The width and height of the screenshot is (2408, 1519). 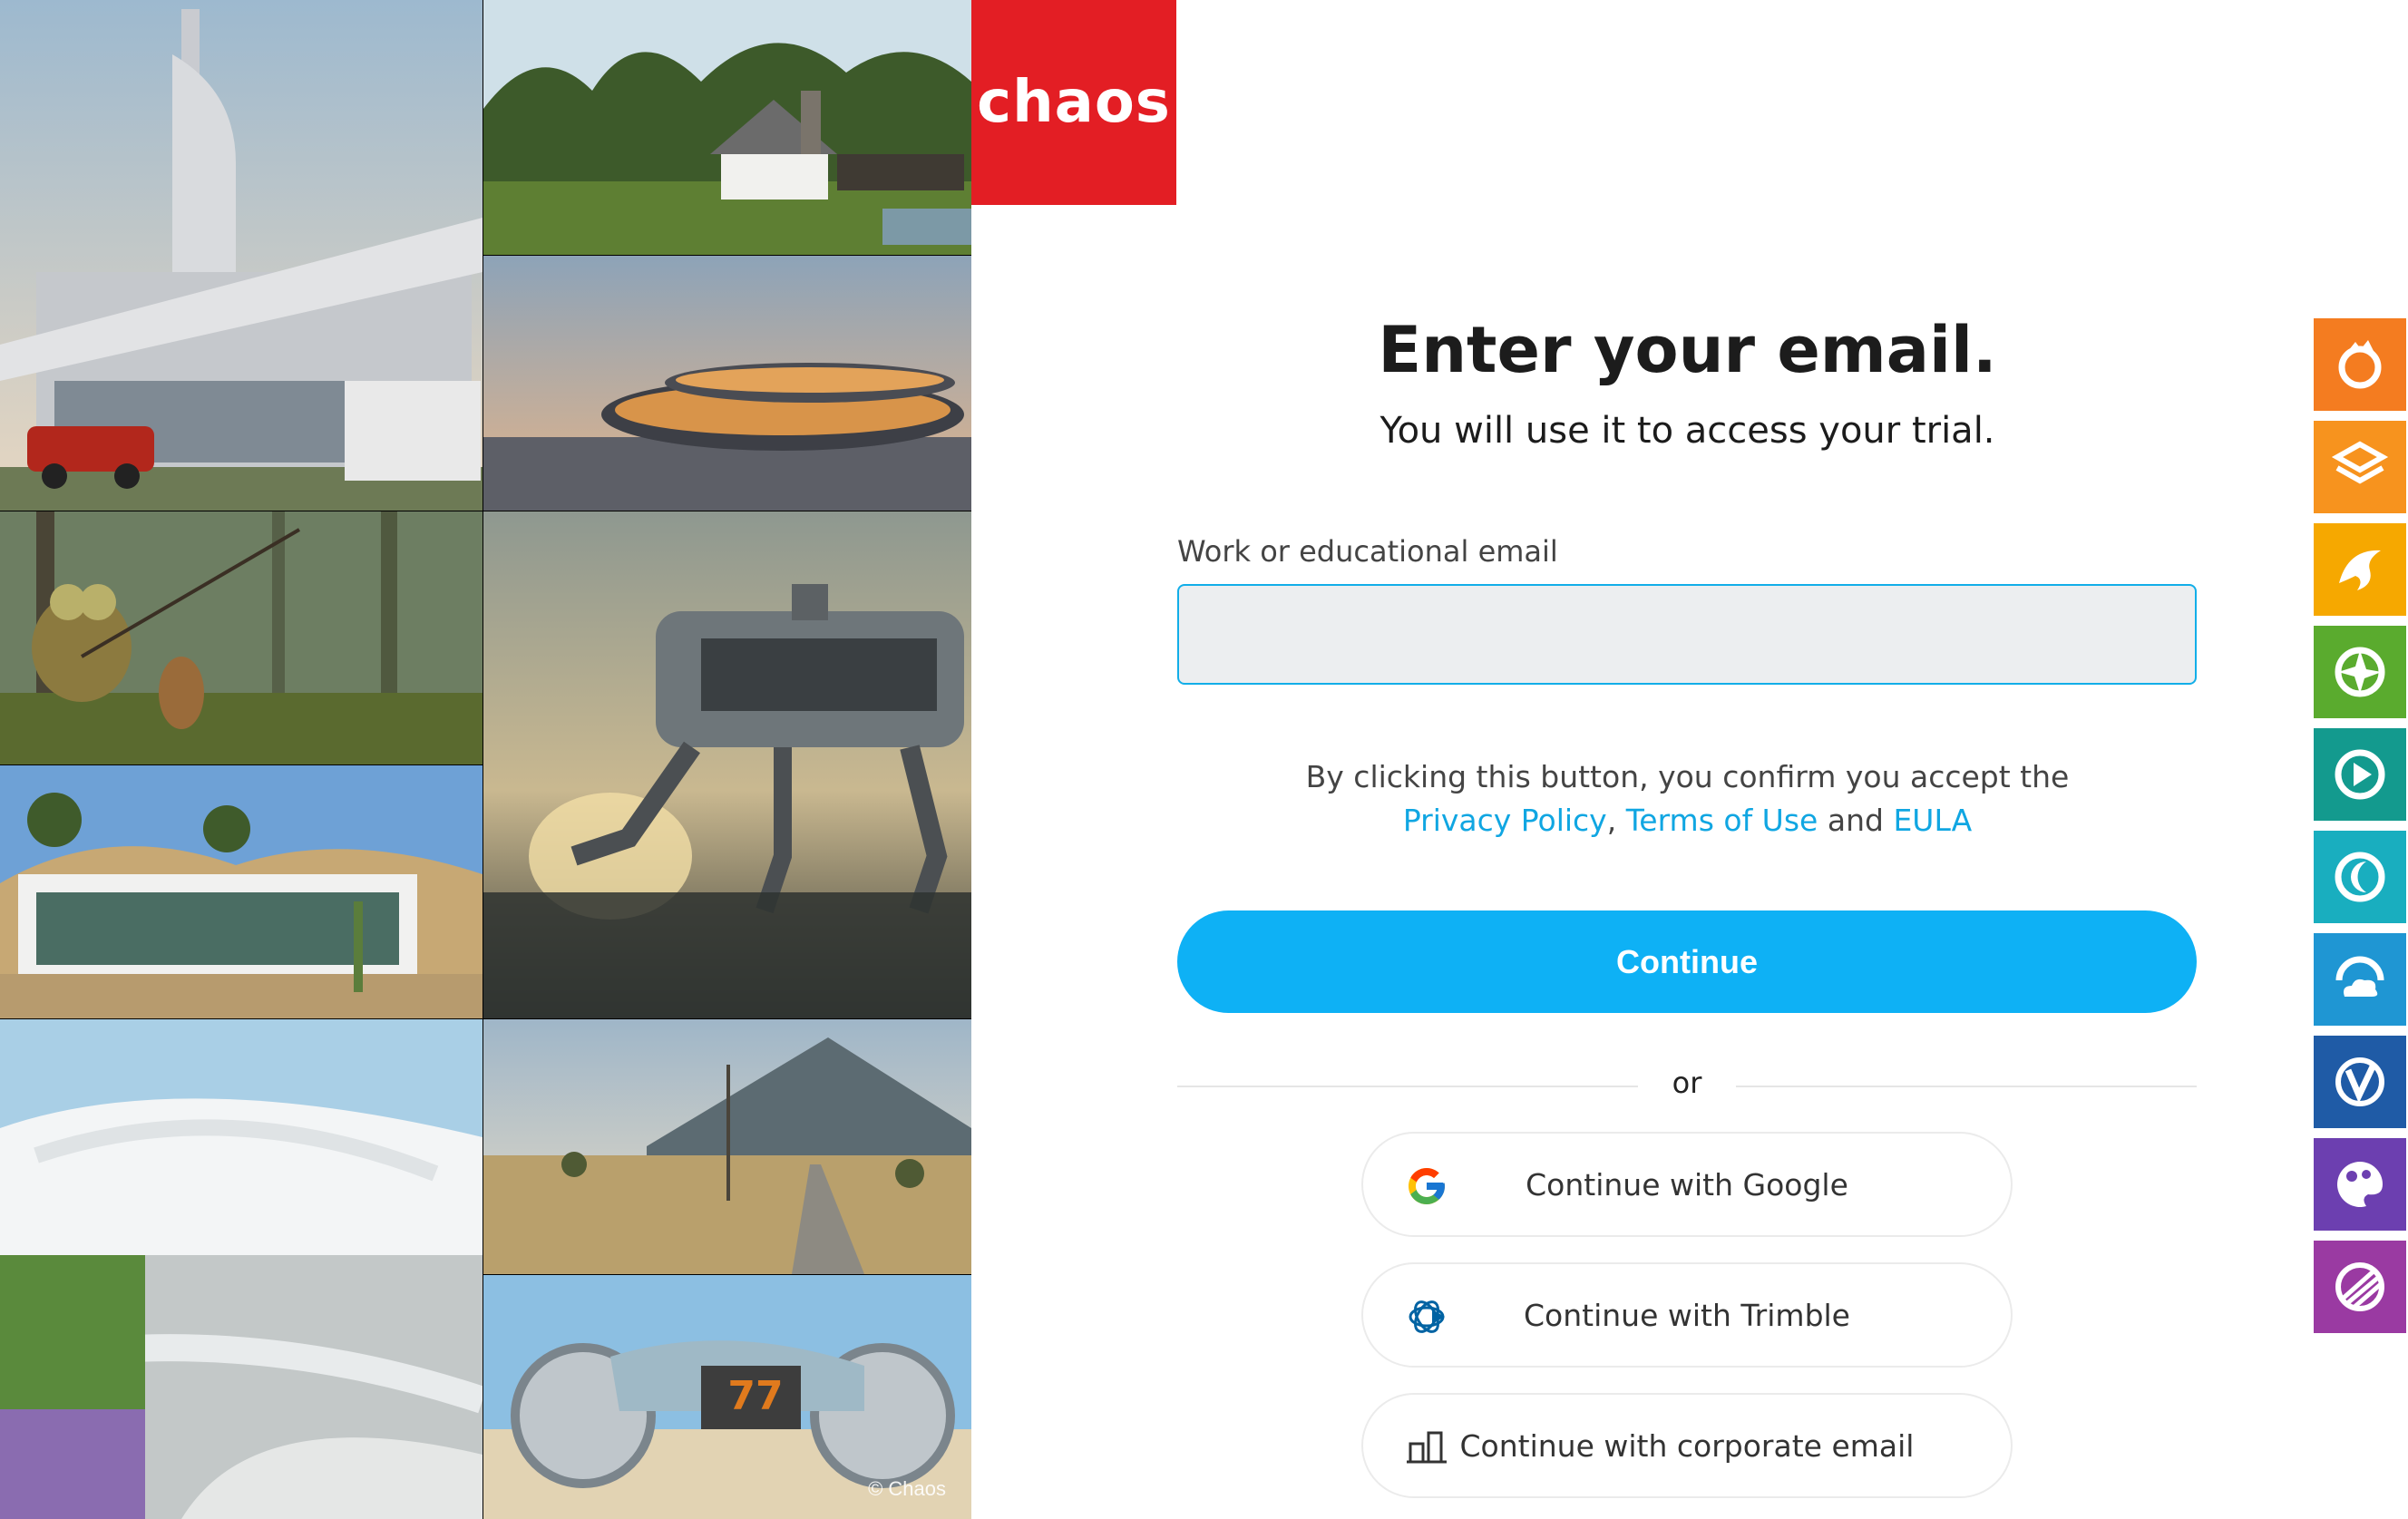 I want to click on divider-or: or, so click(x=1687, y=1083).